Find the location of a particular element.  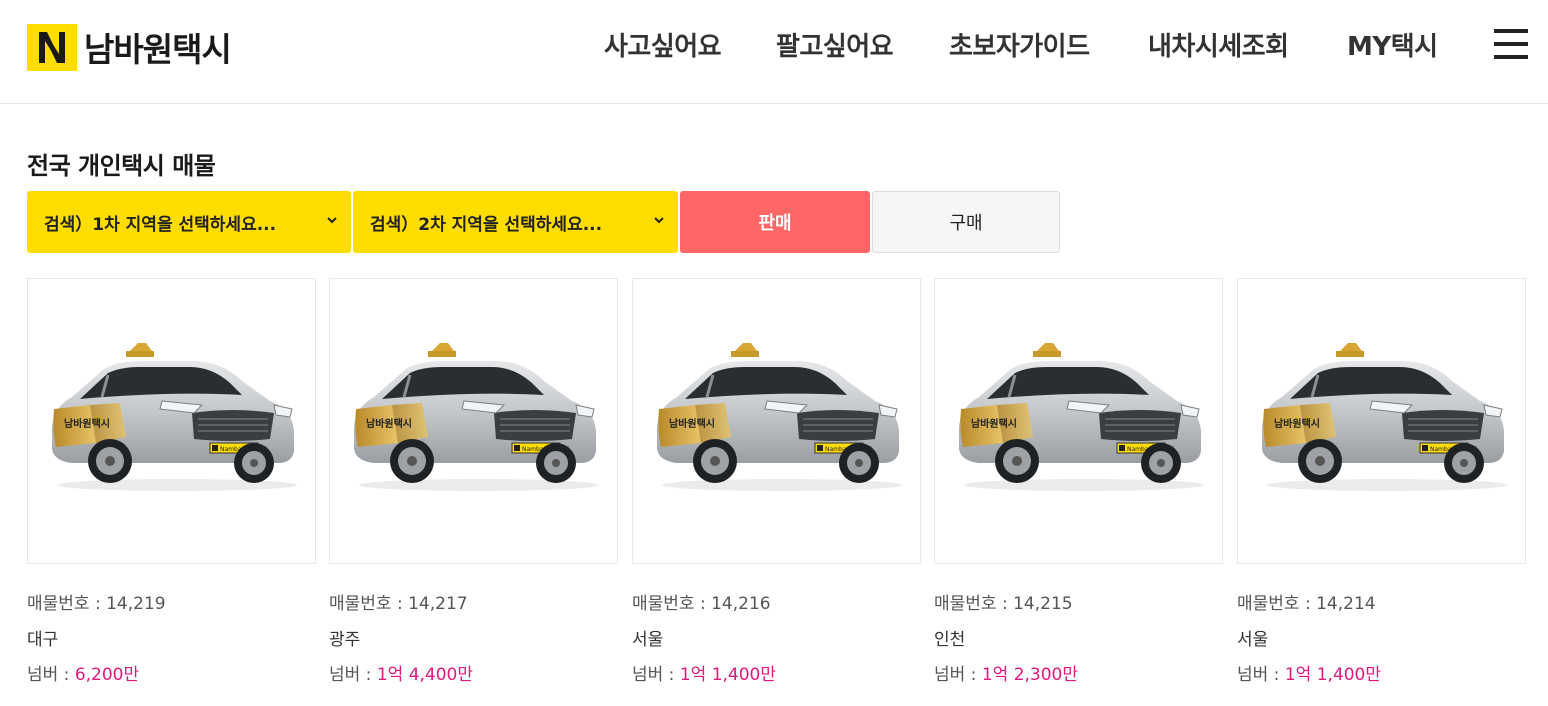

nav-item-buy: 사고싶어요 is located at coordinates (663, 44).